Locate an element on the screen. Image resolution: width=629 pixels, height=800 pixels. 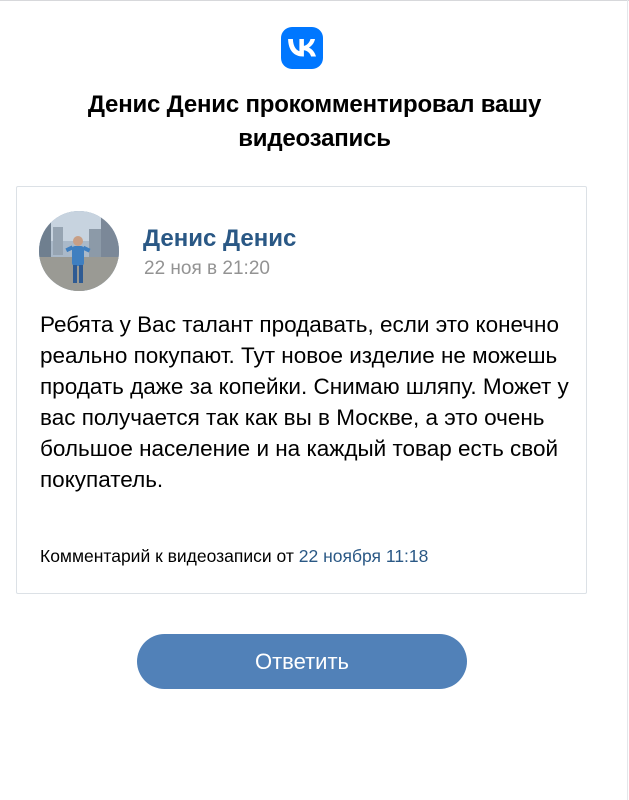
video-date-link: 22 ноября 11:18 is located at coordinates (364, 556).